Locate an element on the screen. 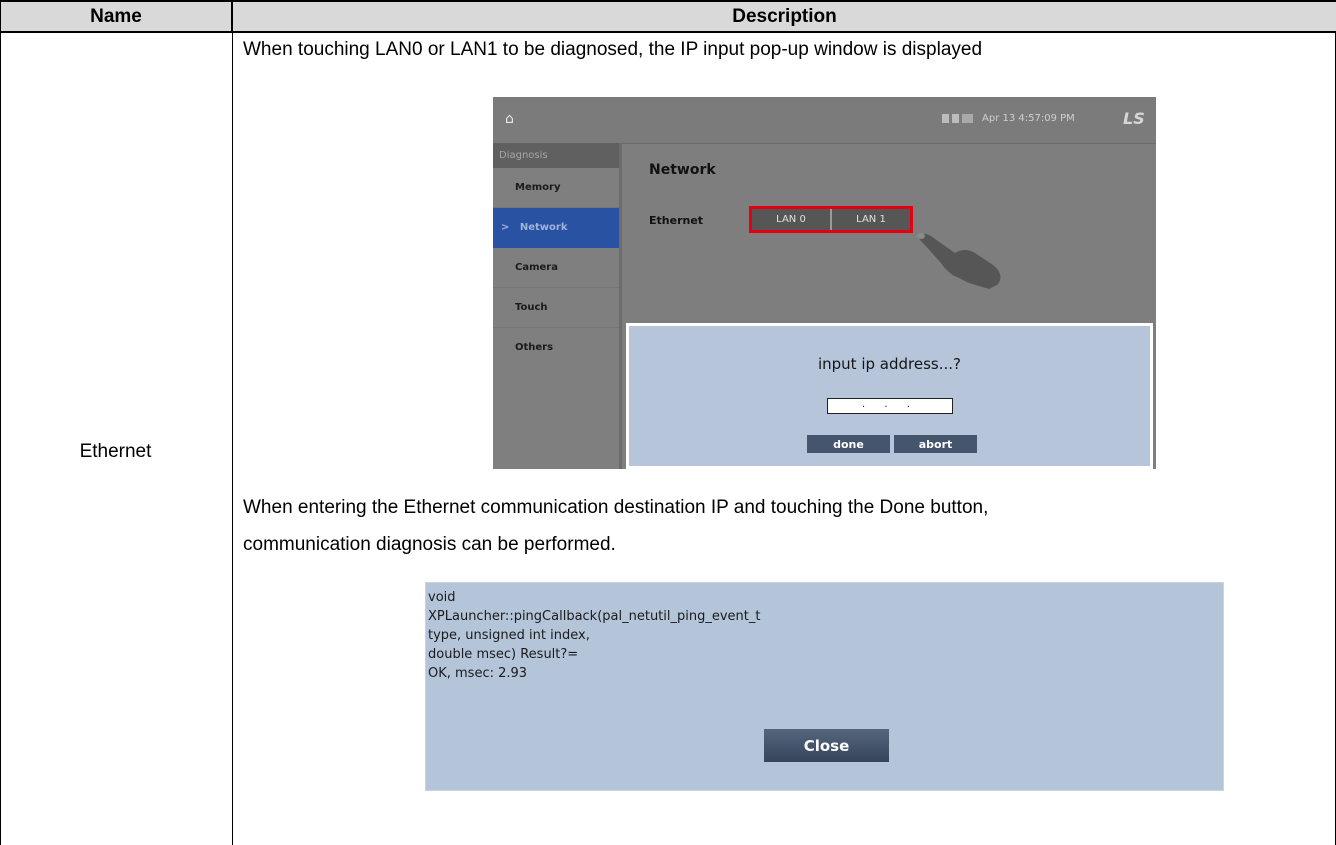  close-button: Close is located at coordinates (826, 745).